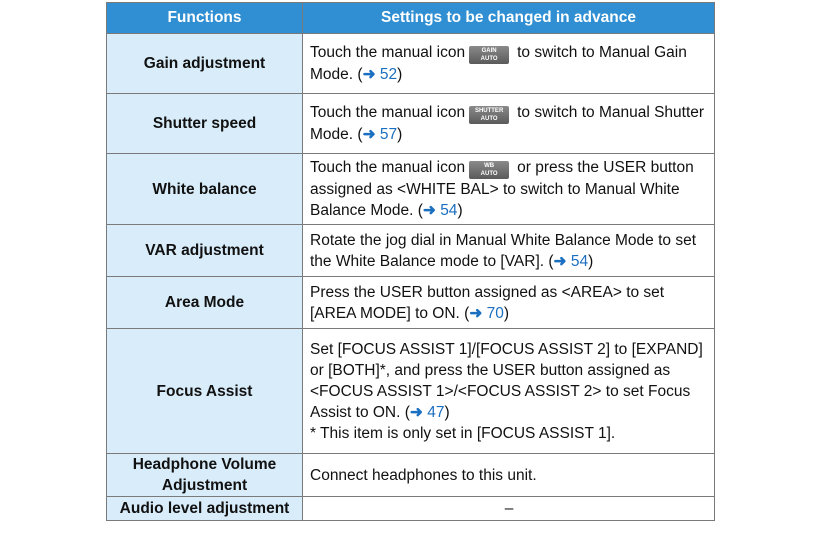 The height and width of the screenshot is (546, 822). Describe the element at coordinates (508, 508) in the screenshot. I see `settings-cell: –` at that location.